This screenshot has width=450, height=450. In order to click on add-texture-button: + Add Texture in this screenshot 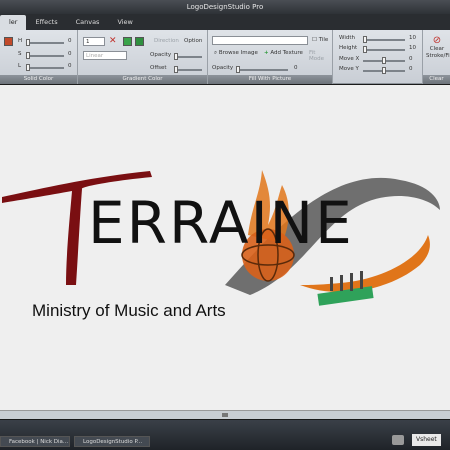, I will do `click(283, 53)`.